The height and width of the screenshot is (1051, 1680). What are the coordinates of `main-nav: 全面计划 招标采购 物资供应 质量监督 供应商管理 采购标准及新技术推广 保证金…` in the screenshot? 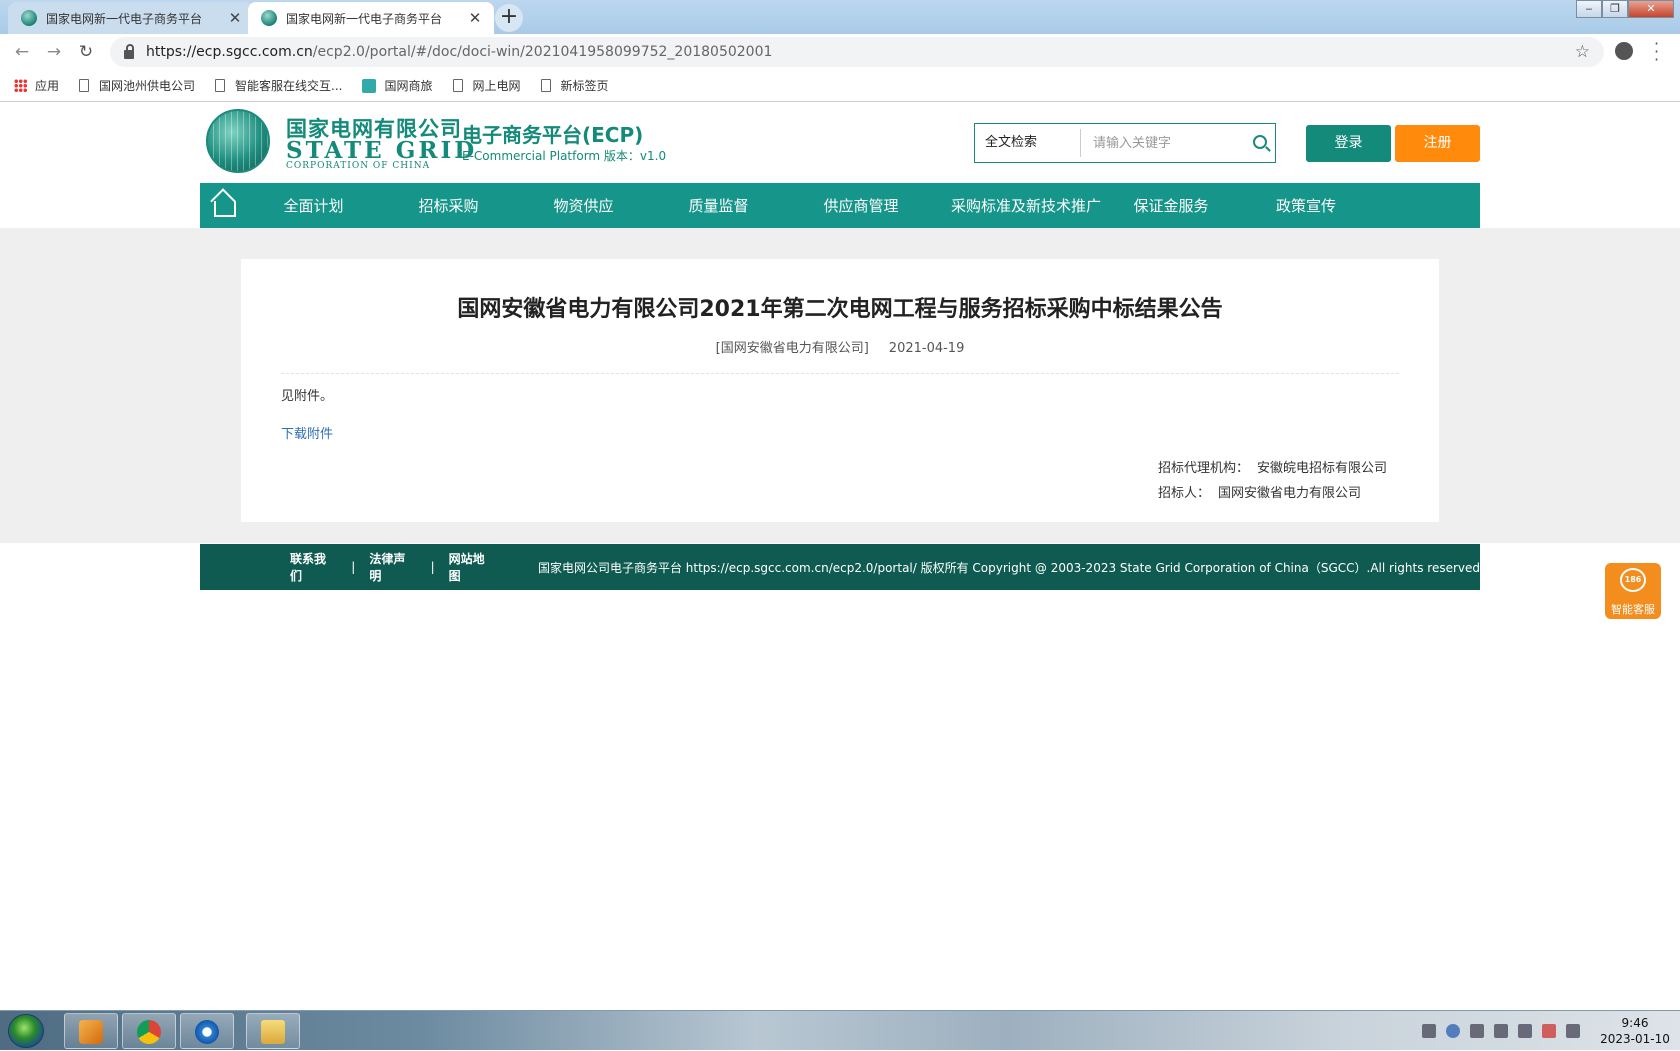 It's located at (840, 205).